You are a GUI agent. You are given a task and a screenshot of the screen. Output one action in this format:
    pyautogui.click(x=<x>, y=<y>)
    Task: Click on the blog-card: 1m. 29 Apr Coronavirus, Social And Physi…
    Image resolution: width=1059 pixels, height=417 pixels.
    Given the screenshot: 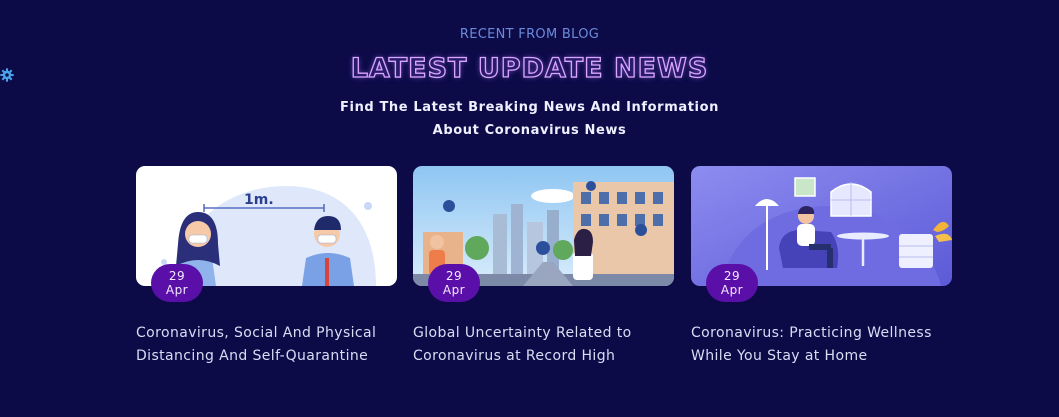 What is the action you would take?
    pyautogui.click(x=266, y=265)
    